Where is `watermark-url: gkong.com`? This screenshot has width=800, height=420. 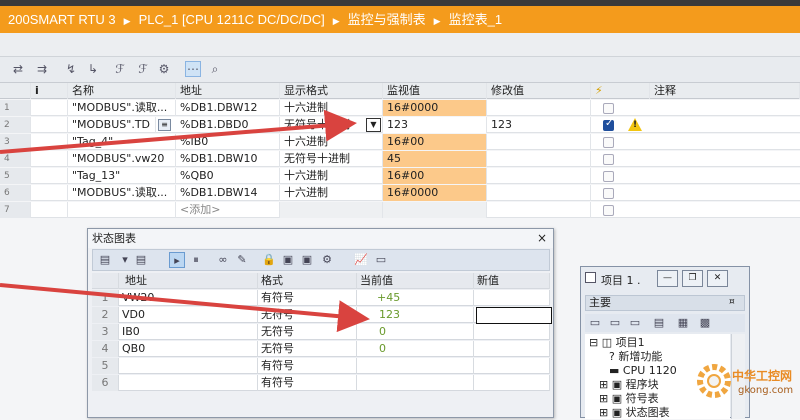 watermark-url: gkong.com is located at coordinates (766, 390).